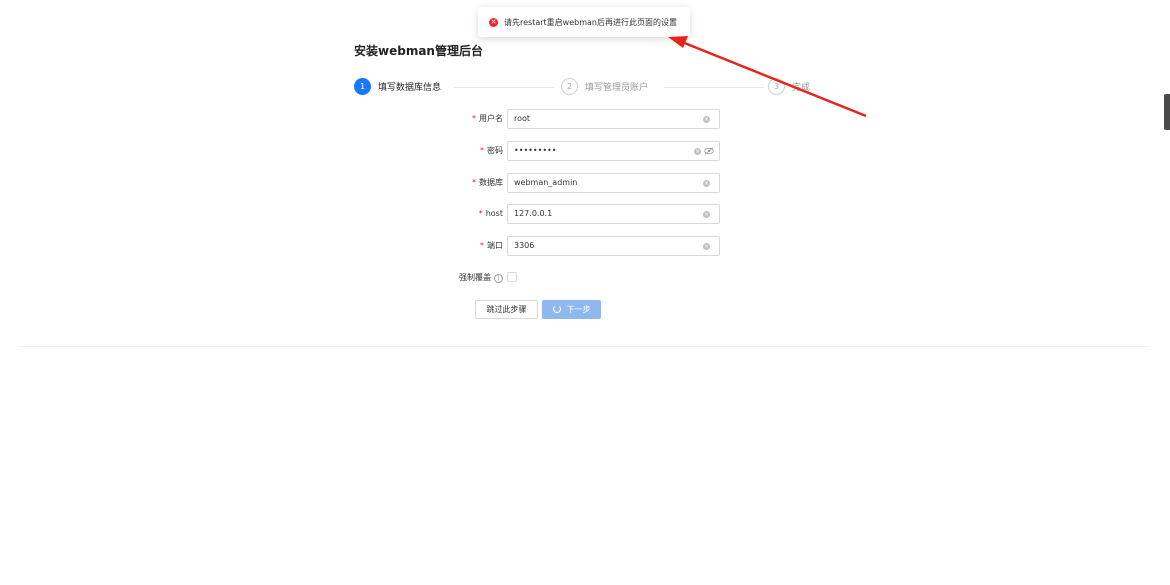  What do you see at coordinates (767, 77) in the screenshot?
I see `annotation-arrow-icon` at bounding box center [767, 77].